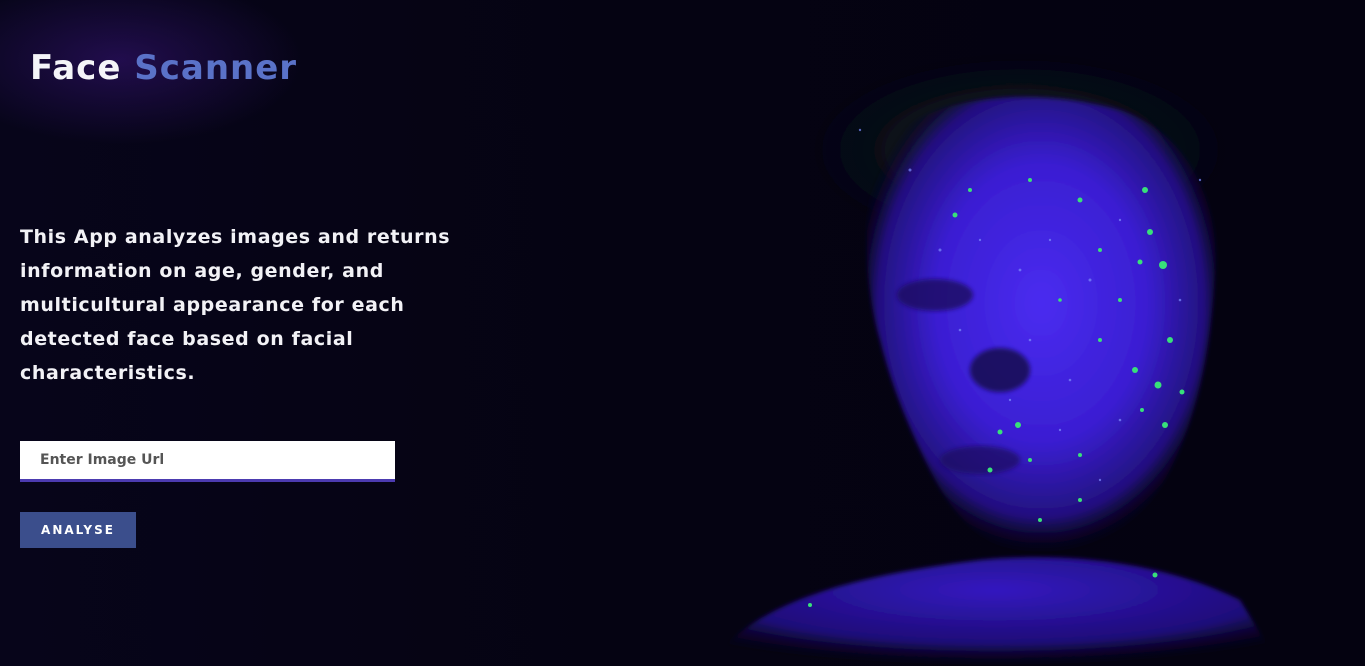 This screenshot has height=666, width=1365. Describe the element at coordinates (76, 68) in the screenshot. I see `logo-word-face: Face` at that location.